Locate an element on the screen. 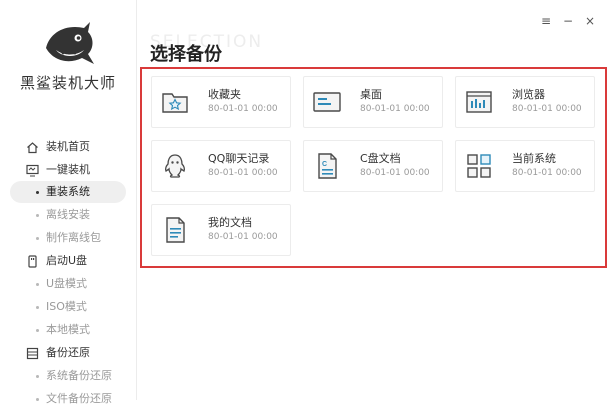 This screenshot has height=410, width=616. sidebar-item-boot-usb: 启动U盘 is located at coordinates (68, 261).